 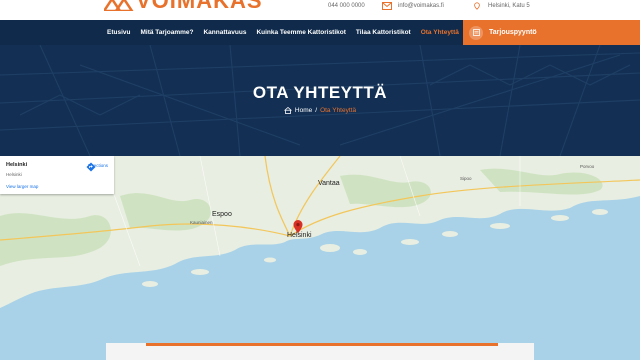 I want to click on breadcrumb: Home / Ota Yhteyttä, so click(x=320, y=110).